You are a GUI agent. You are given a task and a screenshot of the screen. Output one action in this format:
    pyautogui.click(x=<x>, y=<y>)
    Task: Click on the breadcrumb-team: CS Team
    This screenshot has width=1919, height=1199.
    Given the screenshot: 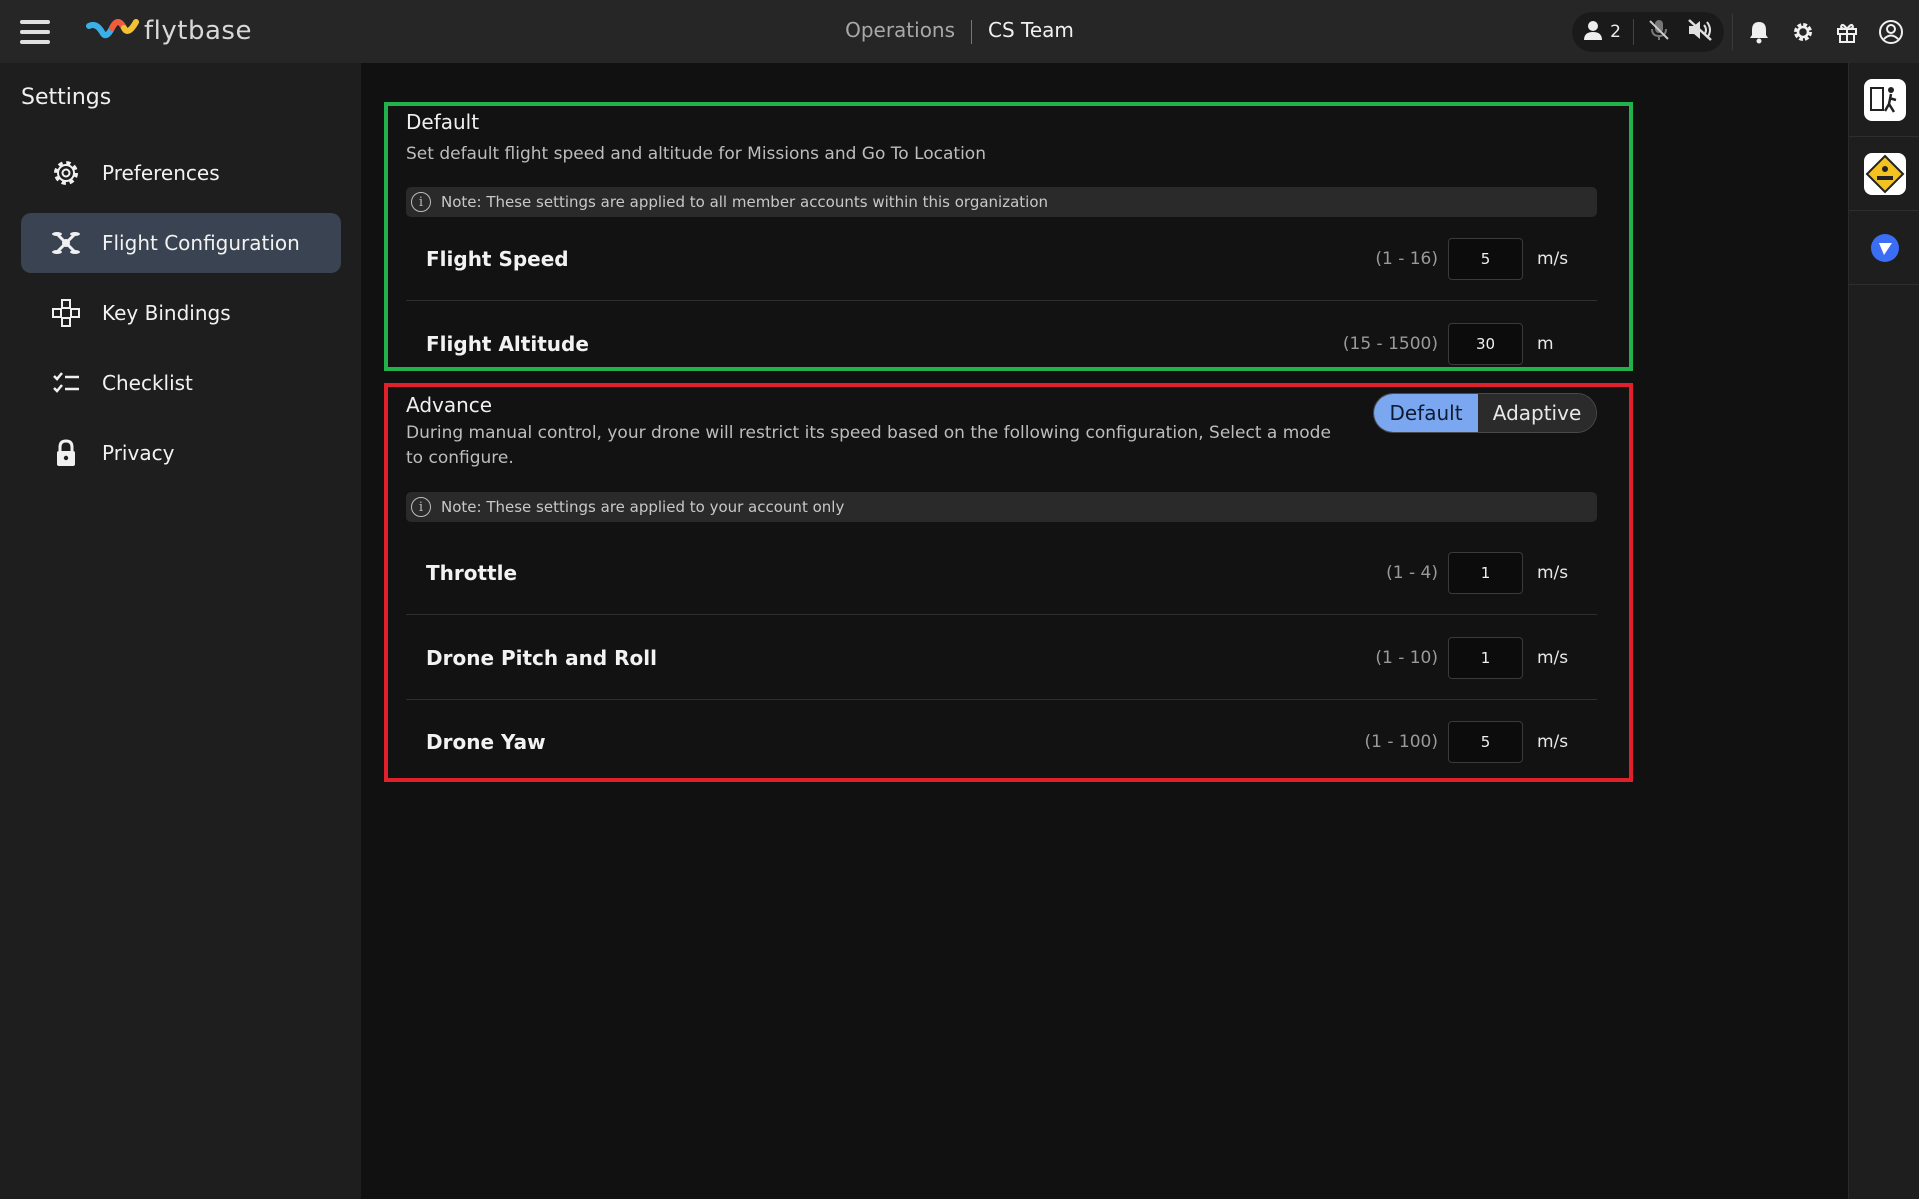 What is the action you would take?
    pyautogui.click(x=1031, y=30)
    